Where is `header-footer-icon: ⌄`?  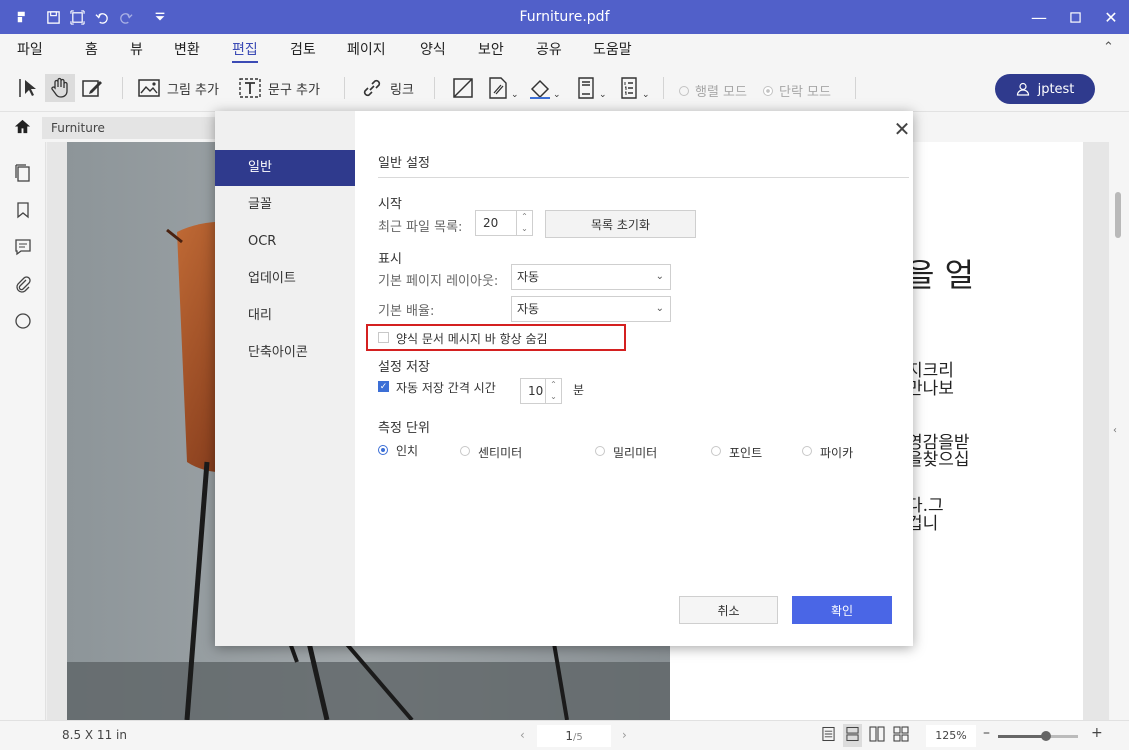 header-footer-icon: ⌄ is located at coordinates (590, 88).